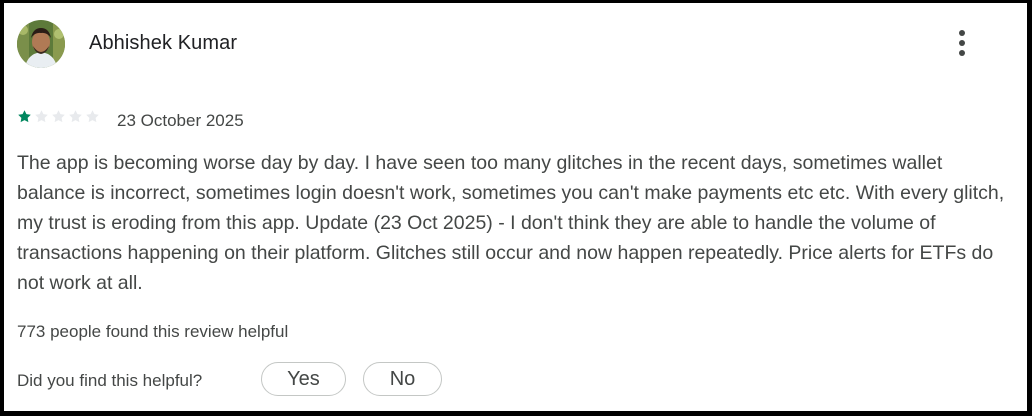  I want to click on yes-button: Yes, so click(303, 379).